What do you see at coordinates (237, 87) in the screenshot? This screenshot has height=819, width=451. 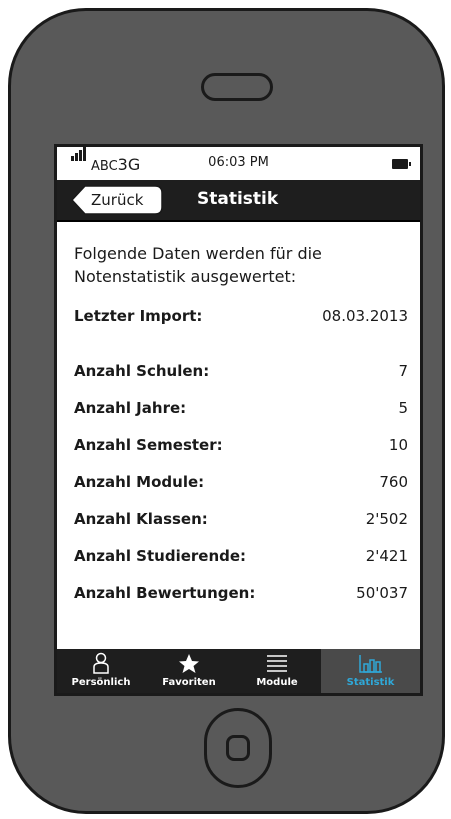 I see `speaker-grille` at bounding box center [237, 87].